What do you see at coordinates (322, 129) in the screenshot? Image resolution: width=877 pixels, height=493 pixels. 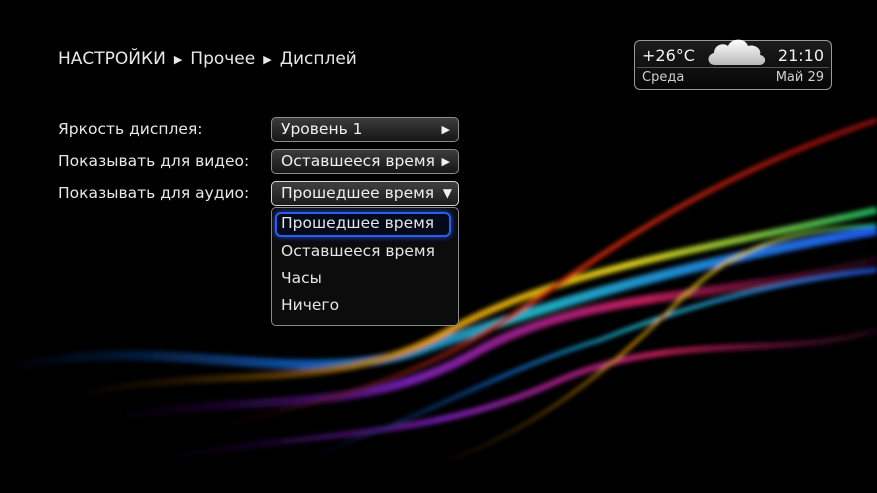 I see `select-value: Уровень 1` at bounding box center [322, 129].